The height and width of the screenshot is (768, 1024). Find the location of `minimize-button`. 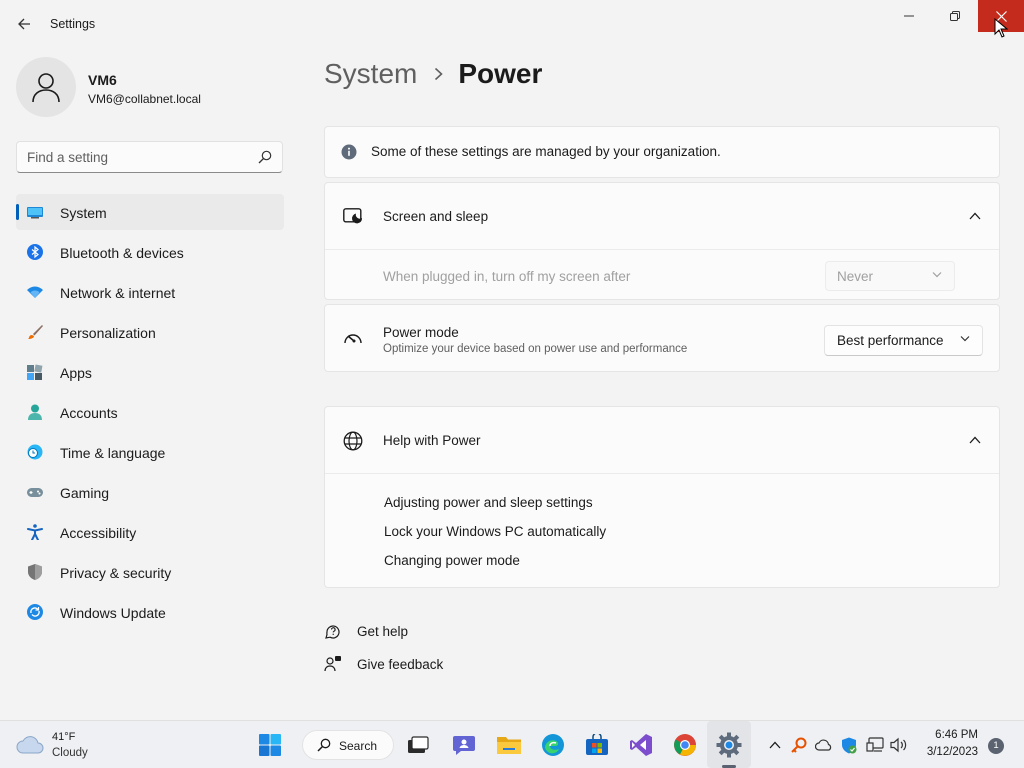

minimize-button is located at coordinates (909, 16).